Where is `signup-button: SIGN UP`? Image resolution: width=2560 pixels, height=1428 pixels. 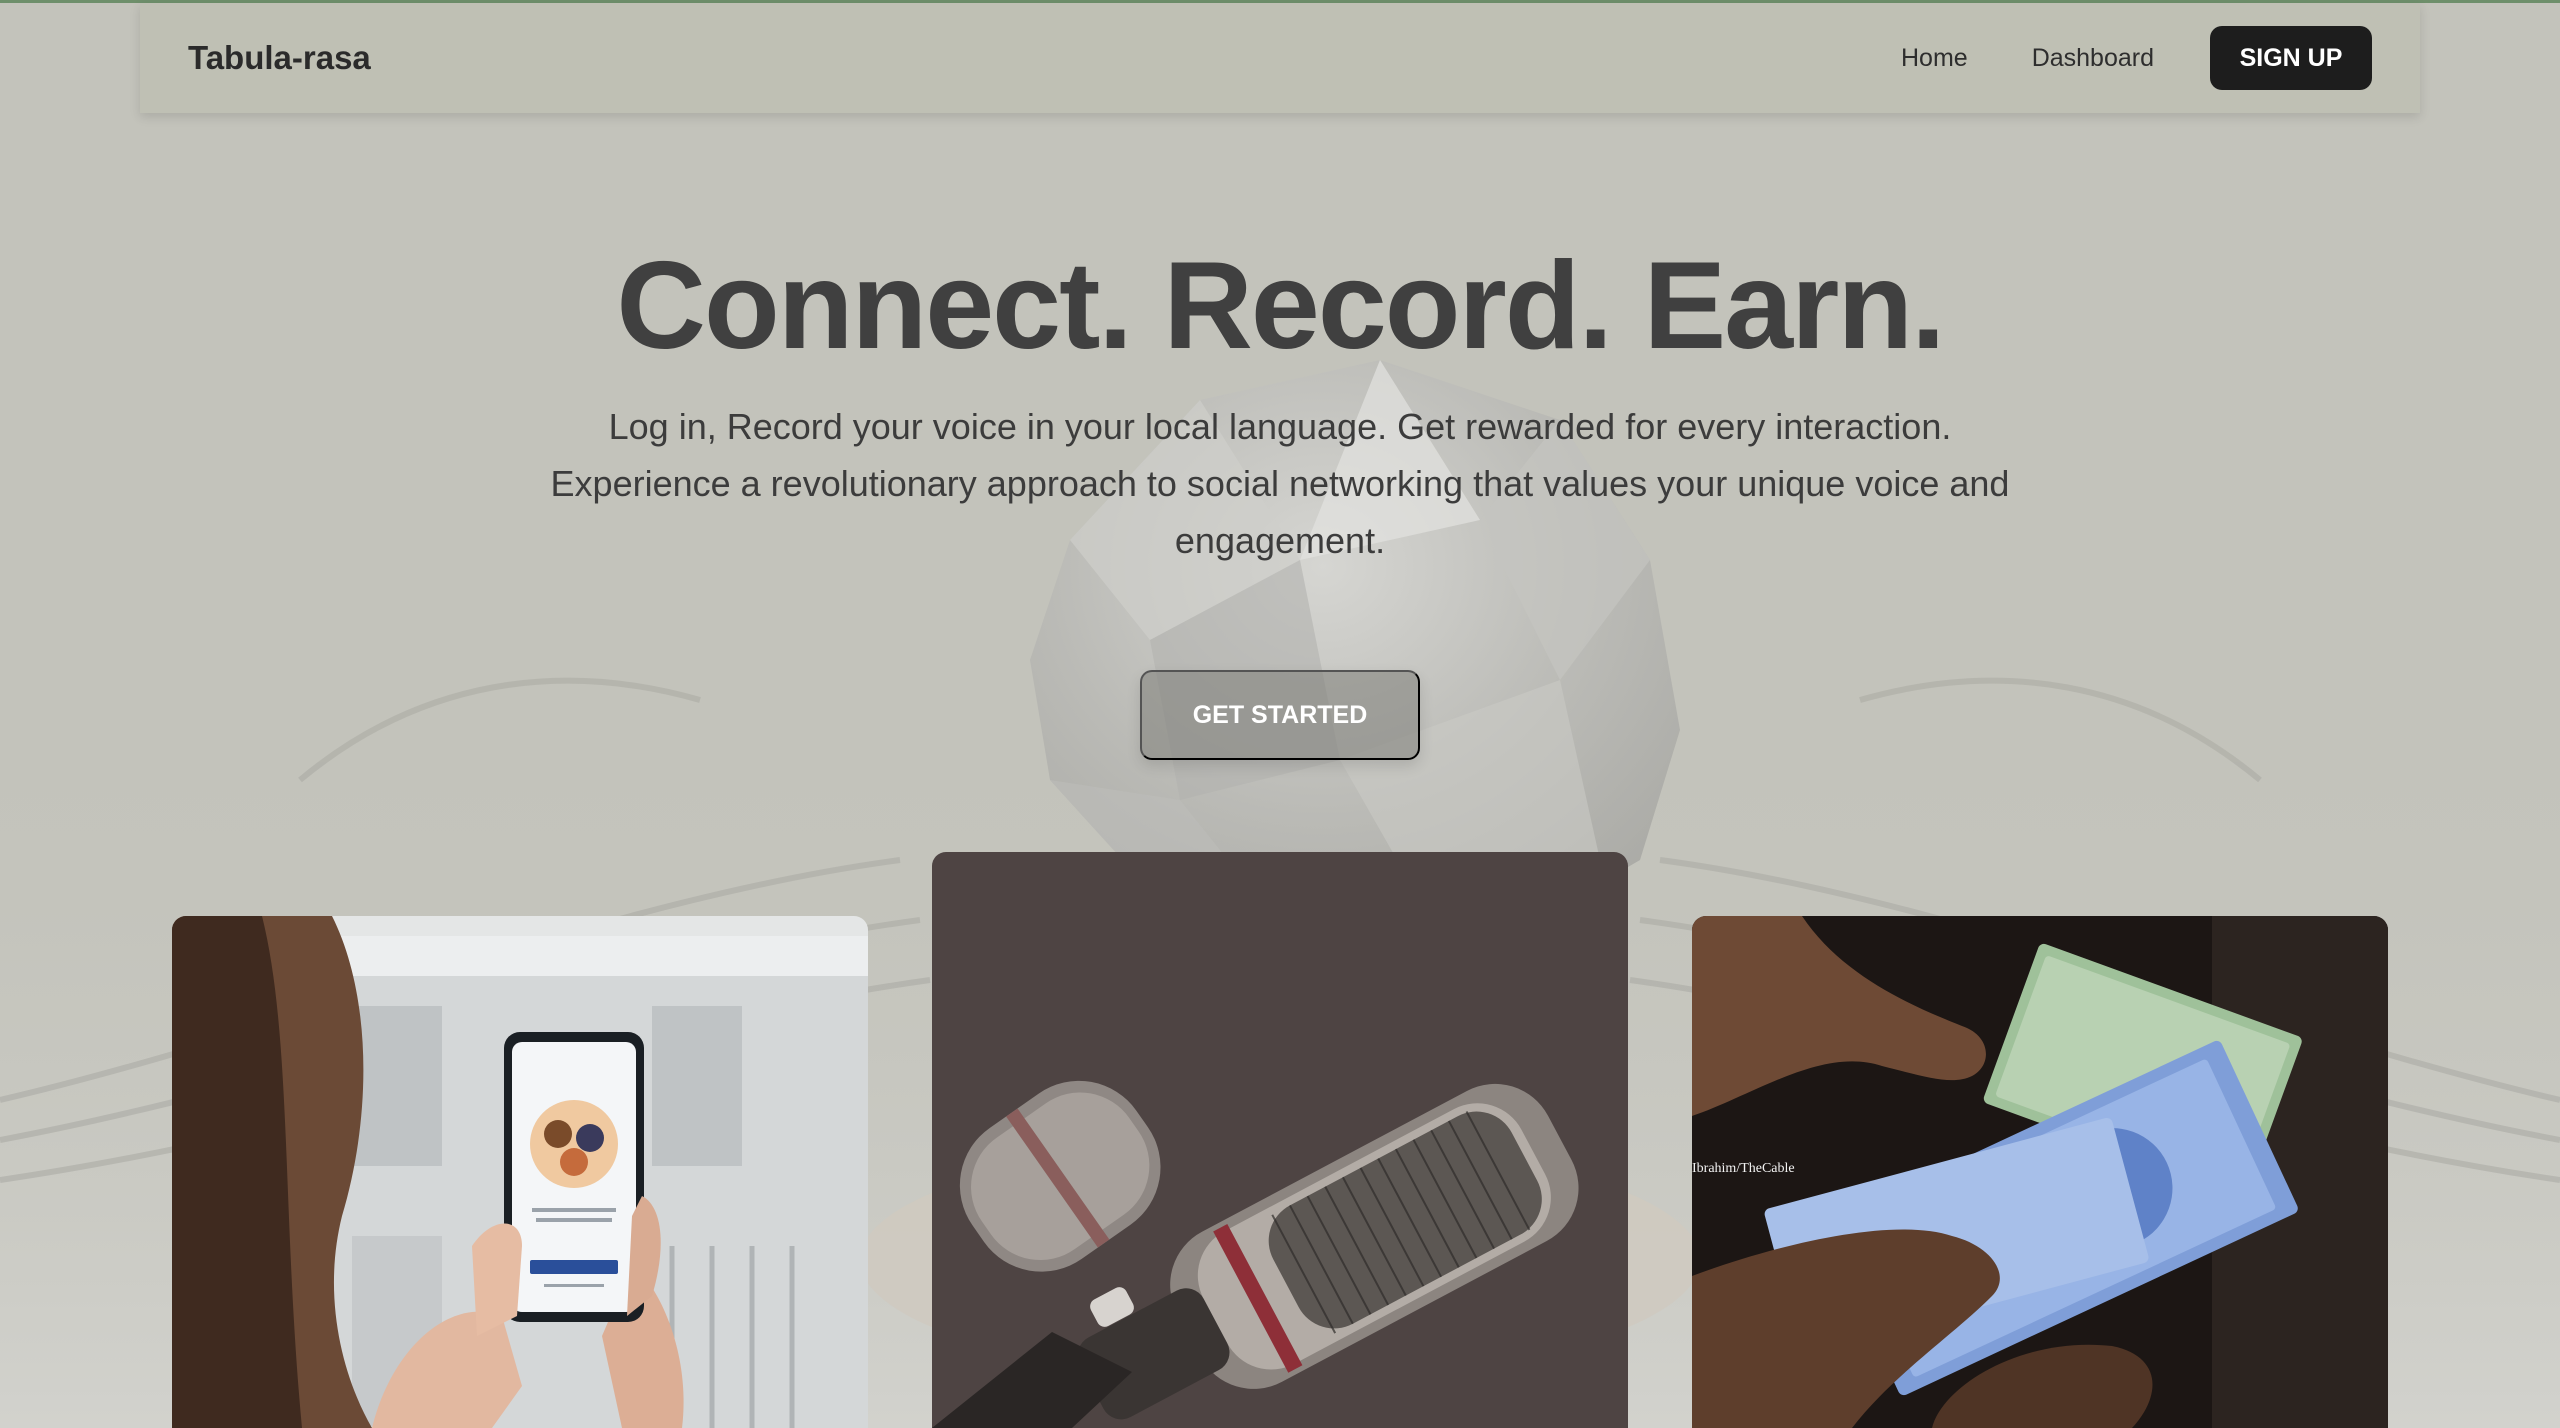 signup-button: SIGN UP is located at coordinates (2291, 58).